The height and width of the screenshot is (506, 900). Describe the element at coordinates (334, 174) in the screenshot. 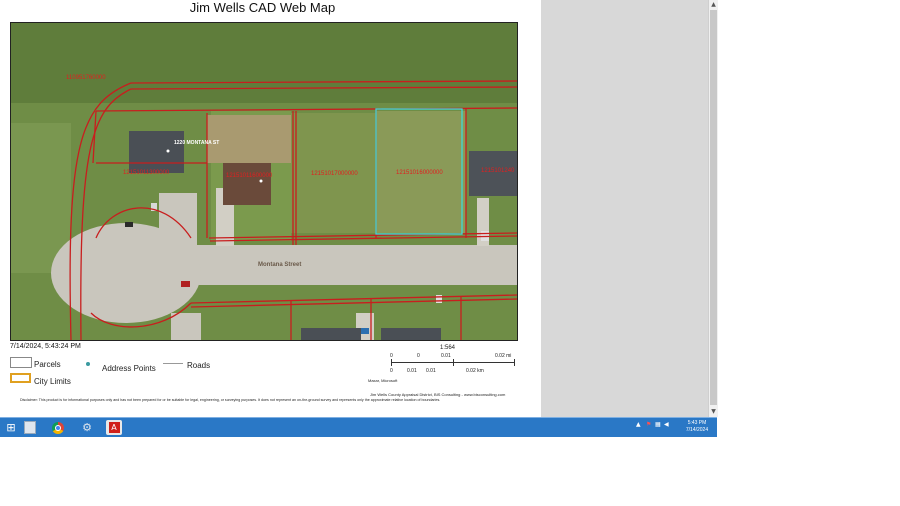

I see `parcel-id-label: 12151017000000` at that location.